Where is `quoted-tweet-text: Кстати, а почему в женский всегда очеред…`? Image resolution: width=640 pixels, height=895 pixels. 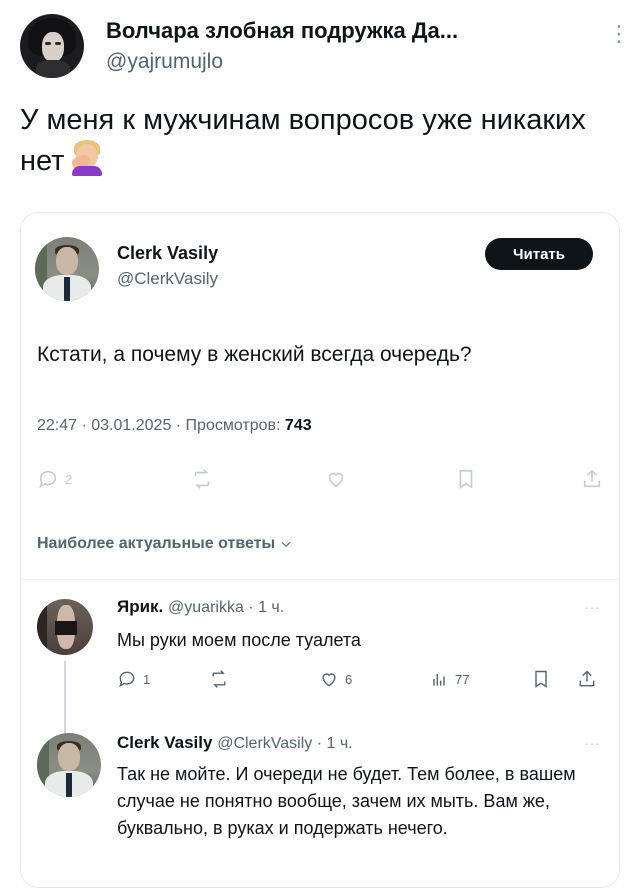
quoted-tweet-text: Кстати, а почему в женский всегда очеред… is located at coordinates (254, 354).